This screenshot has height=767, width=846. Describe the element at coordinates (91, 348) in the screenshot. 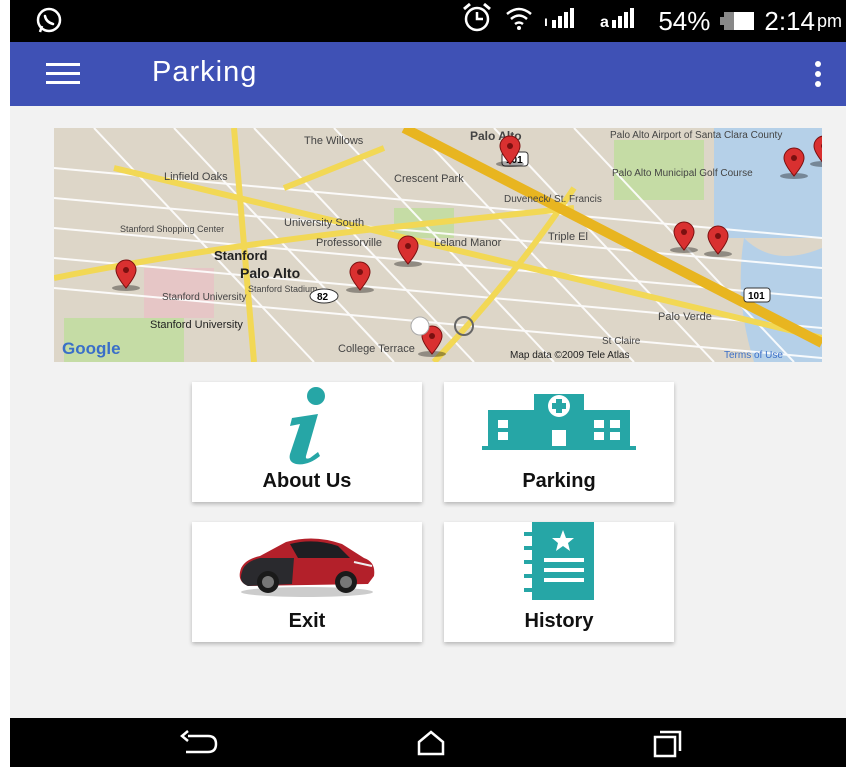

I see `google-logo: Google` at that location.